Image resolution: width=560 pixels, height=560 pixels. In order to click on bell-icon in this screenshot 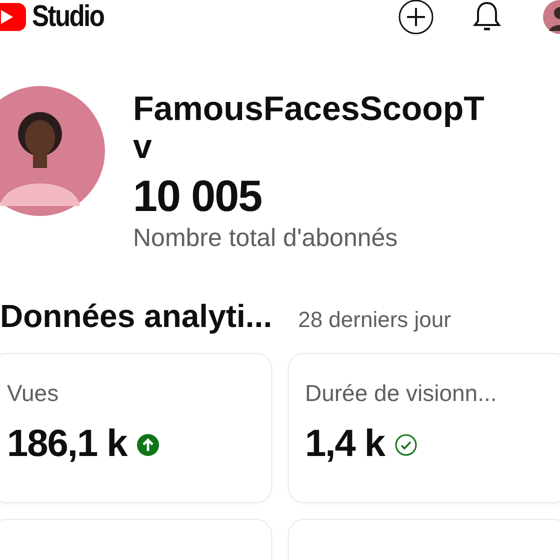, I will do `click(487, 17)`.